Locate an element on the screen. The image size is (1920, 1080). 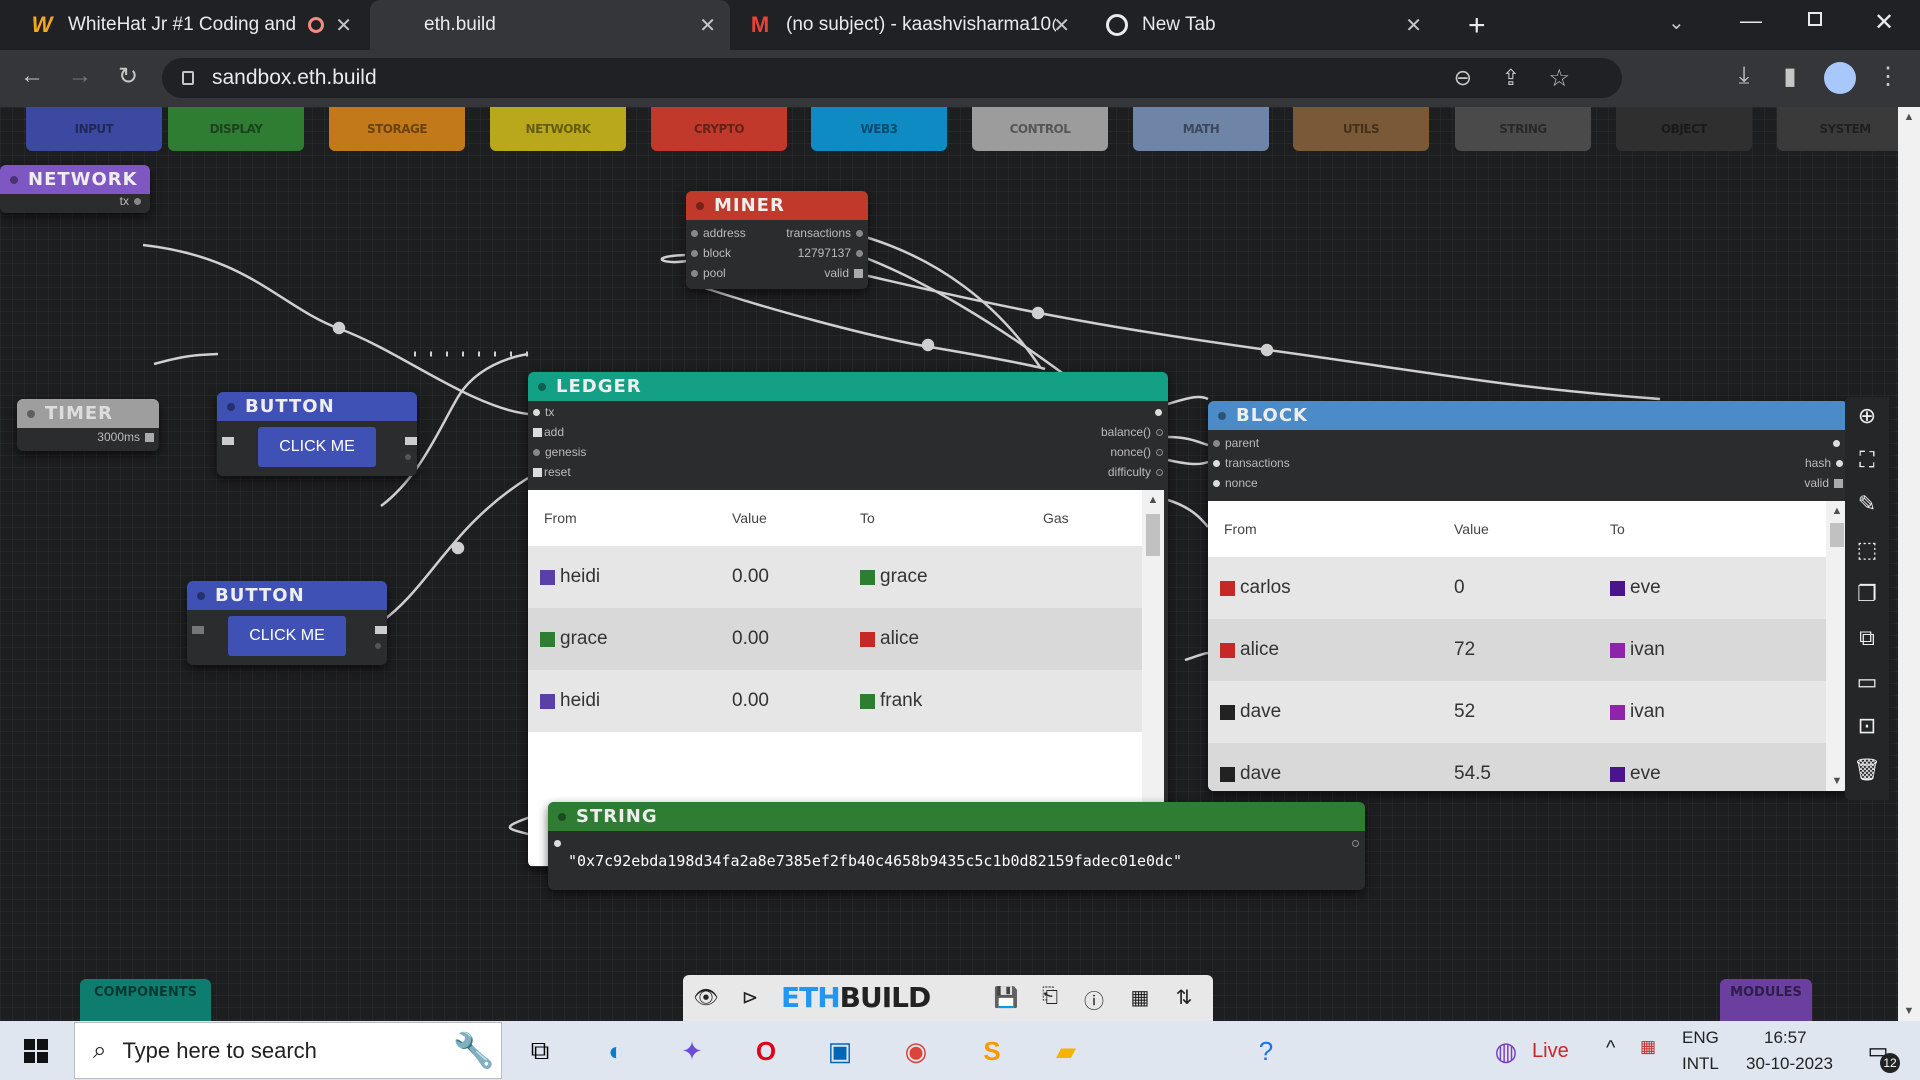
file-explorer-icon: ▰ is located at coordinates (1066, 1051).